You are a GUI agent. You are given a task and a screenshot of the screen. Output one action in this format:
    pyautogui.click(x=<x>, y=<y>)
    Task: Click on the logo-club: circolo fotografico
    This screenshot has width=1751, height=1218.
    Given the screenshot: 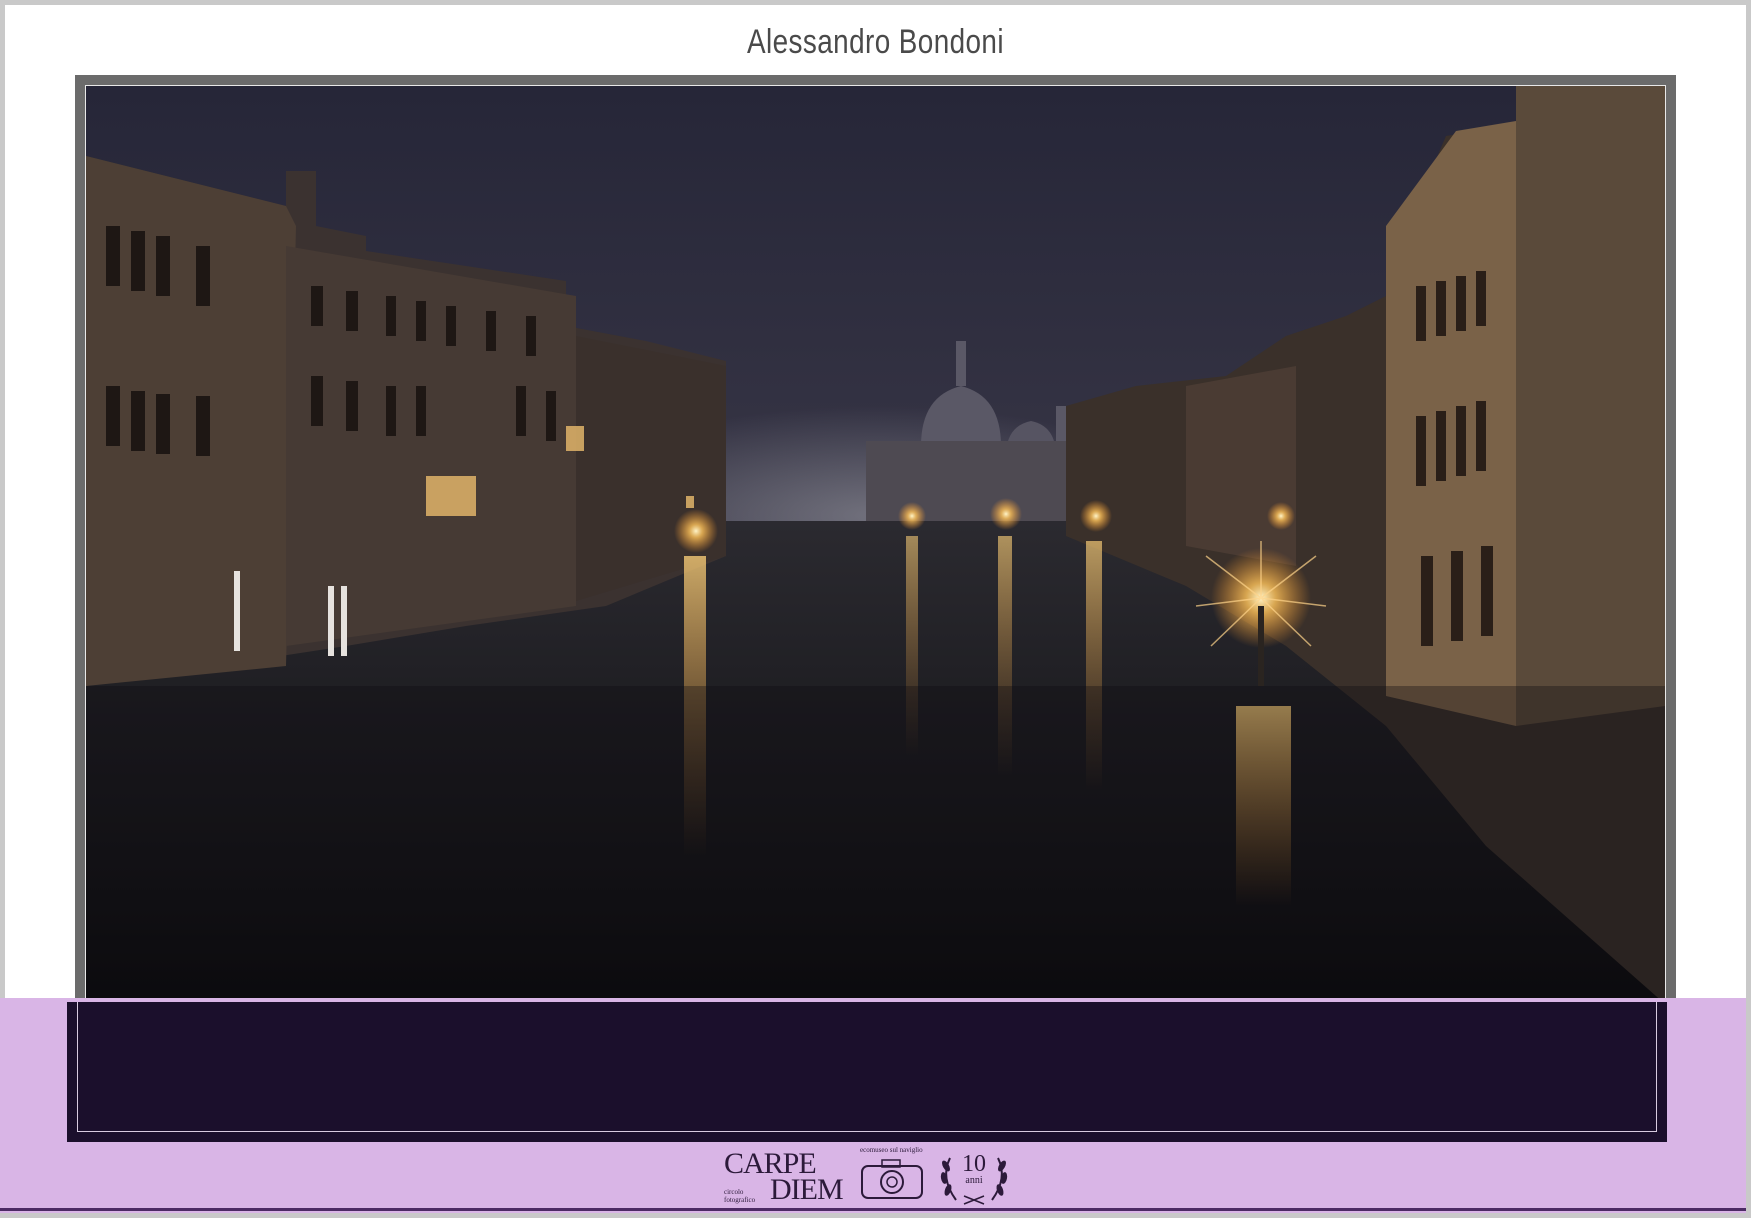 What is the action you would take?
    pyautogui.click(x=740, y=1196)
    